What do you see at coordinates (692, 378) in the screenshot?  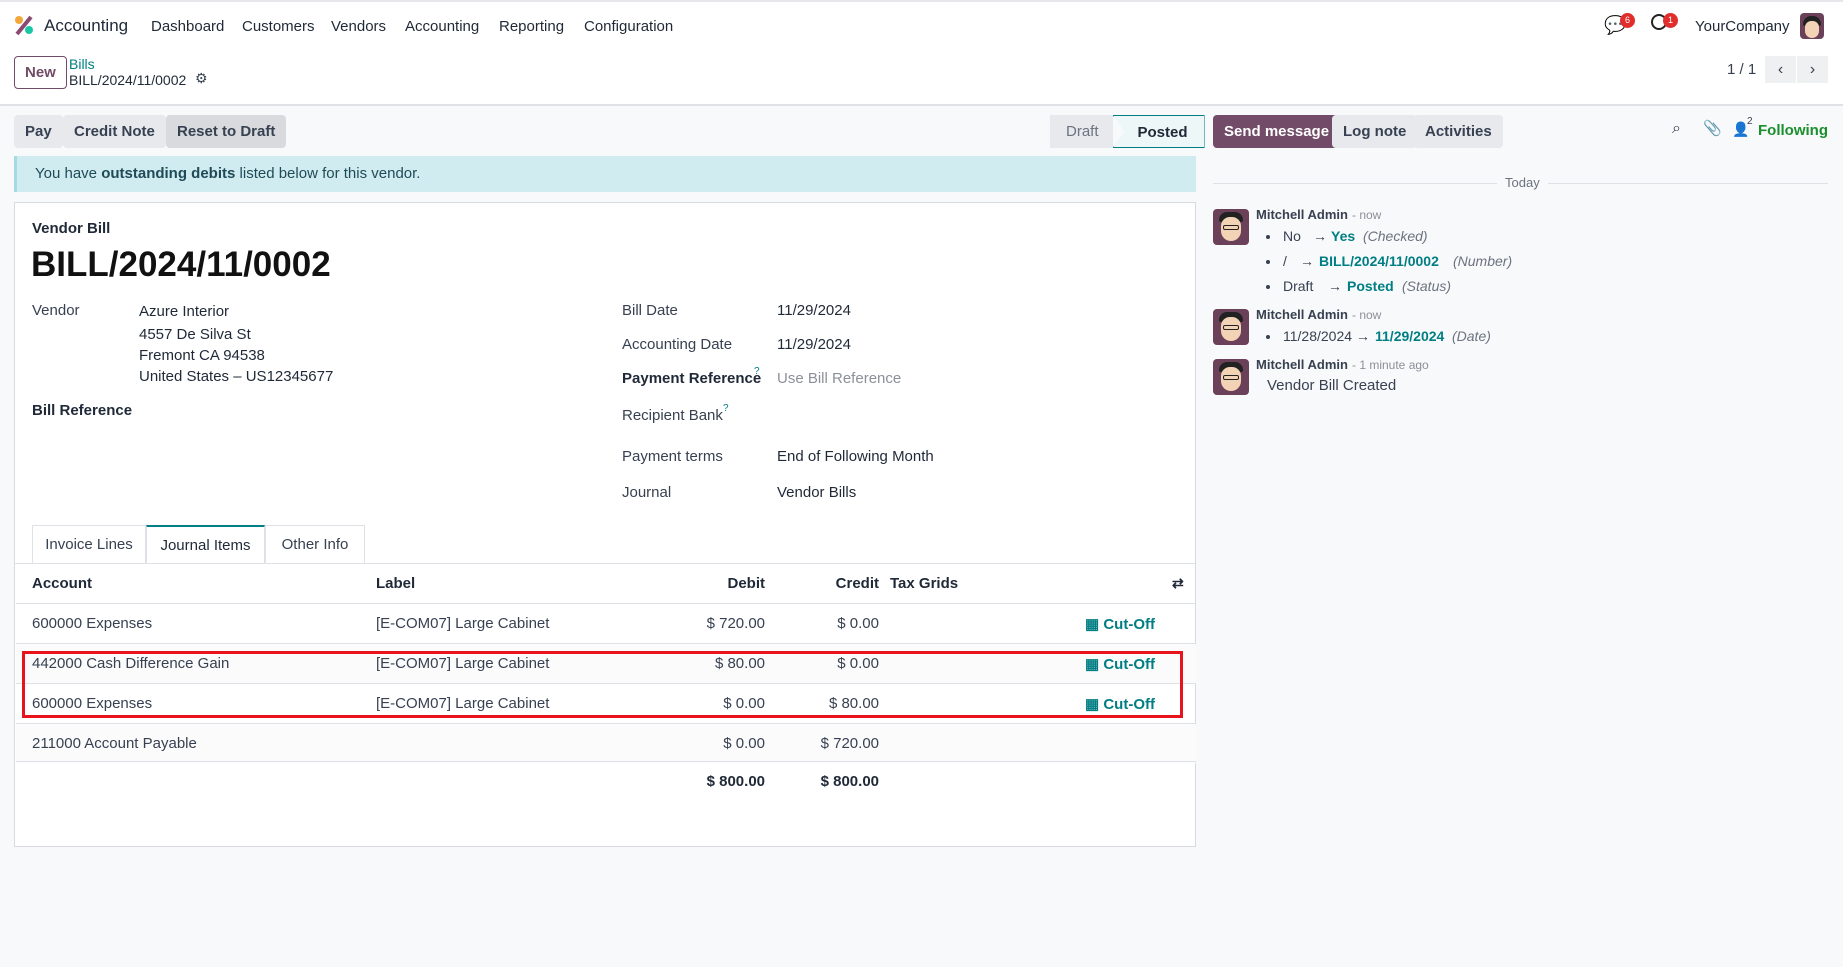 I see `payment-reference-label: Payment Reference` at bounding box center [692, 378].